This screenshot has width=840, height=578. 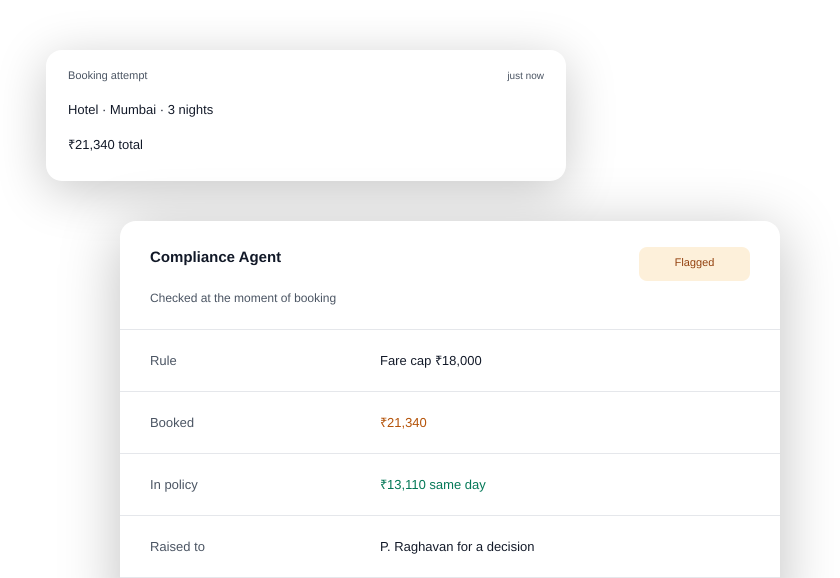 What do you see at coordinates (178, 547) in the screenshot?
I see `row-label: Raised to` at bounding box center [178, 547].